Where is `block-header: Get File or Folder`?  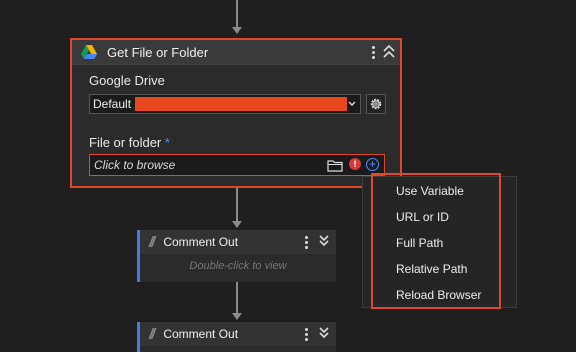 block-header: Get File or Folder is located at coordinates (236, 52).